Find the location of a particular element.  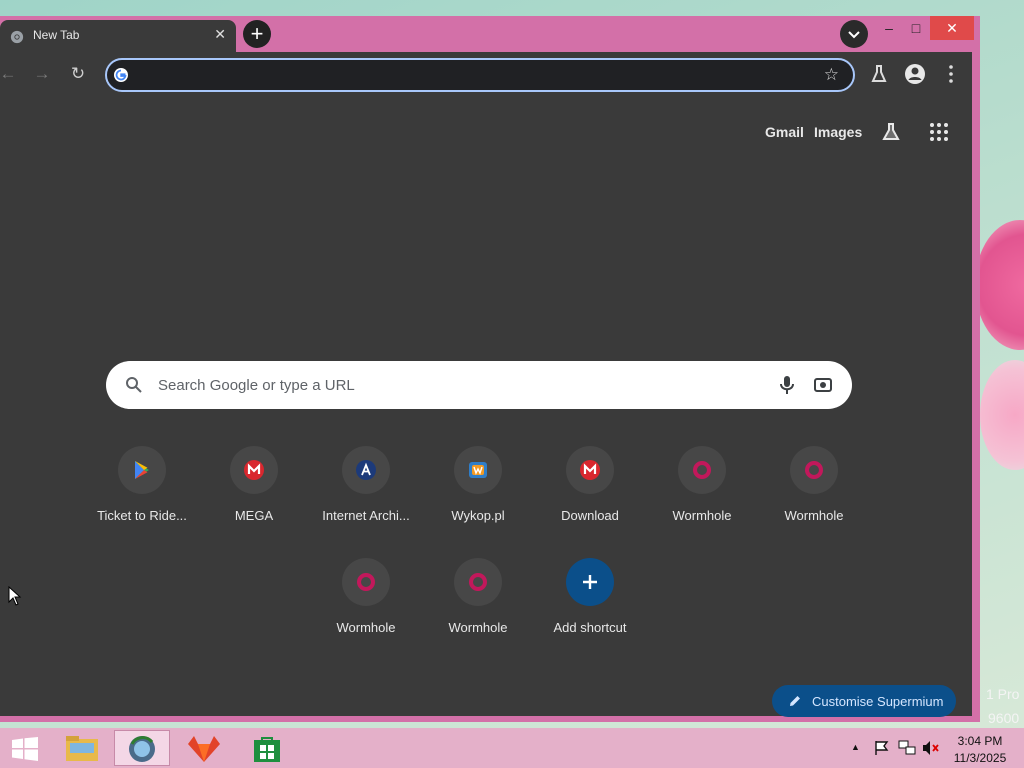

shortcut-tile: Wykop.pl is located at coordinates (478, 494).